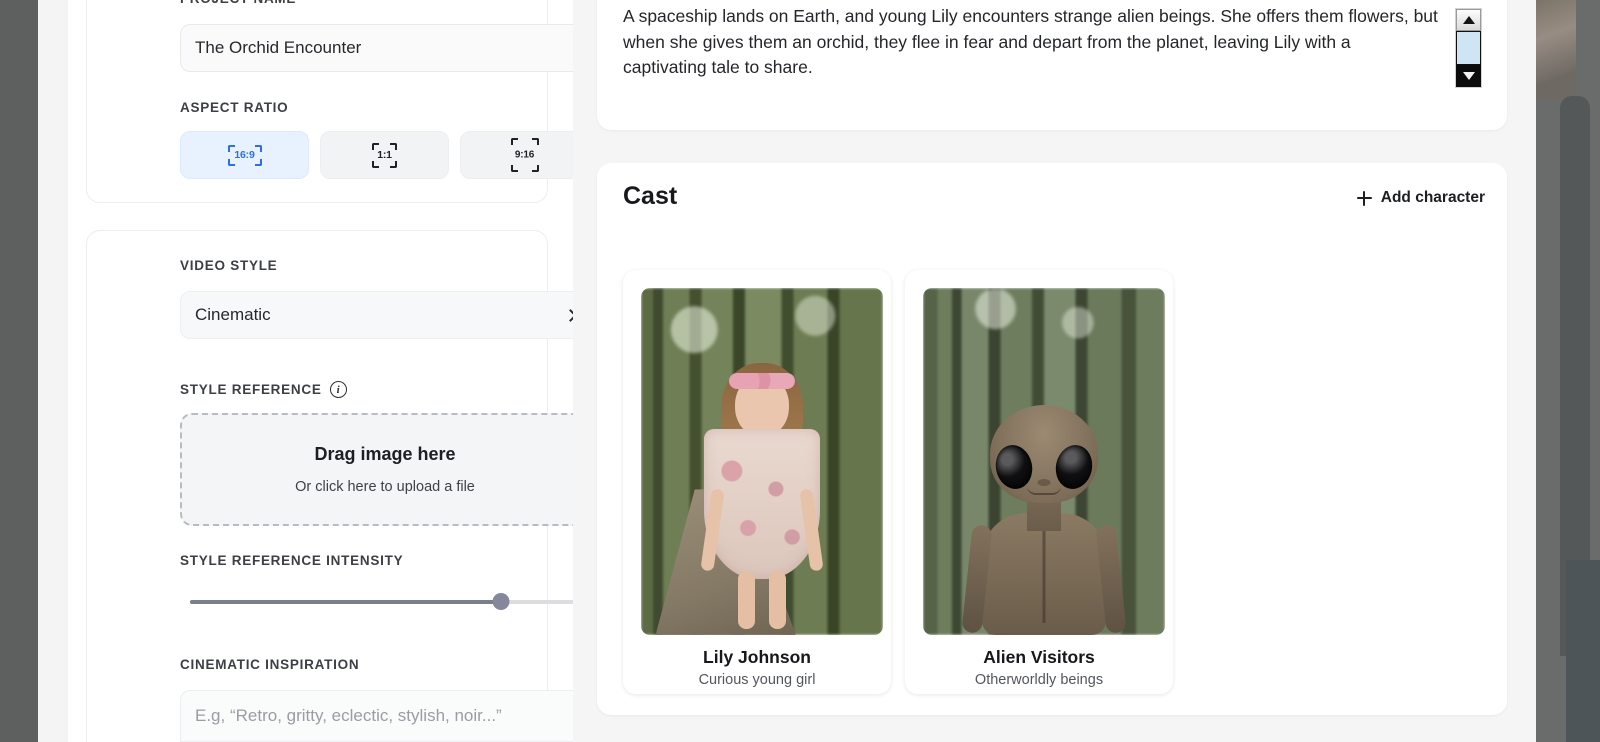 This screenshot has height=742, width=1600. Describe the element at coordinates (386, 48) in the screenshot. I see `project-name-input: The Orchid Encounter` at that location.